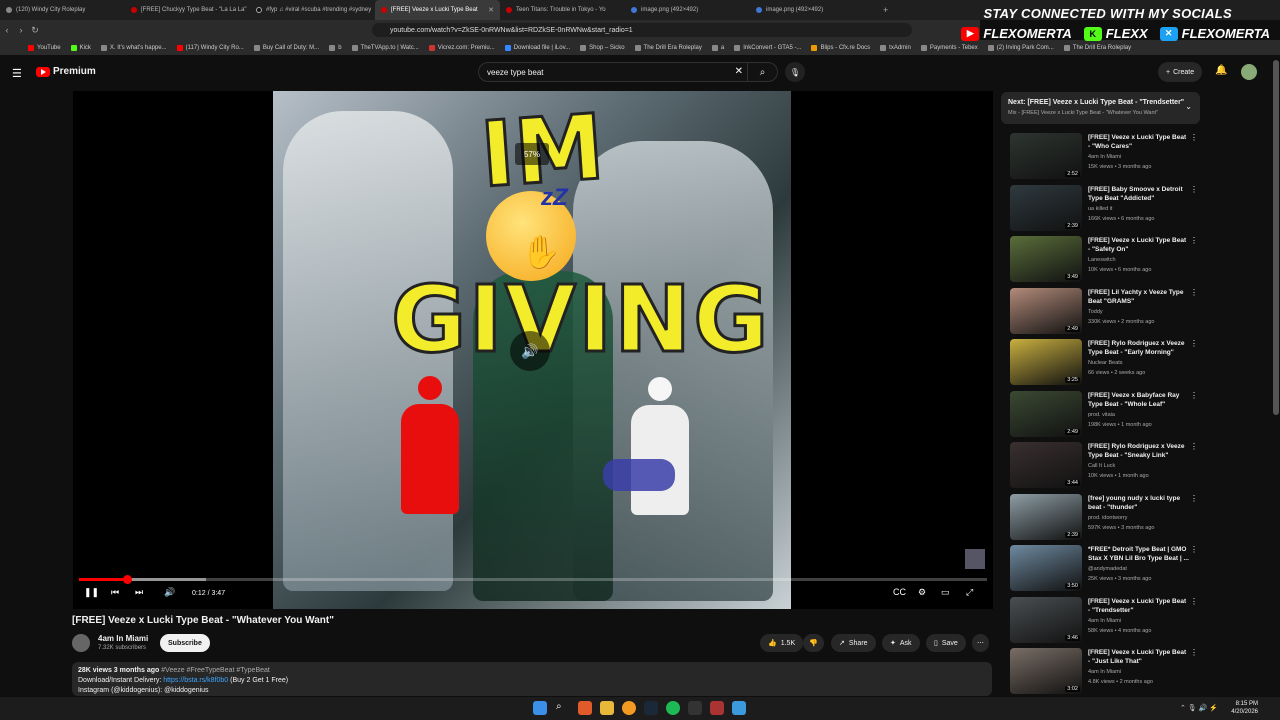 This screenshot has width=1280, height=720. I want to click on create-button: + Create, so click(1180, 72).